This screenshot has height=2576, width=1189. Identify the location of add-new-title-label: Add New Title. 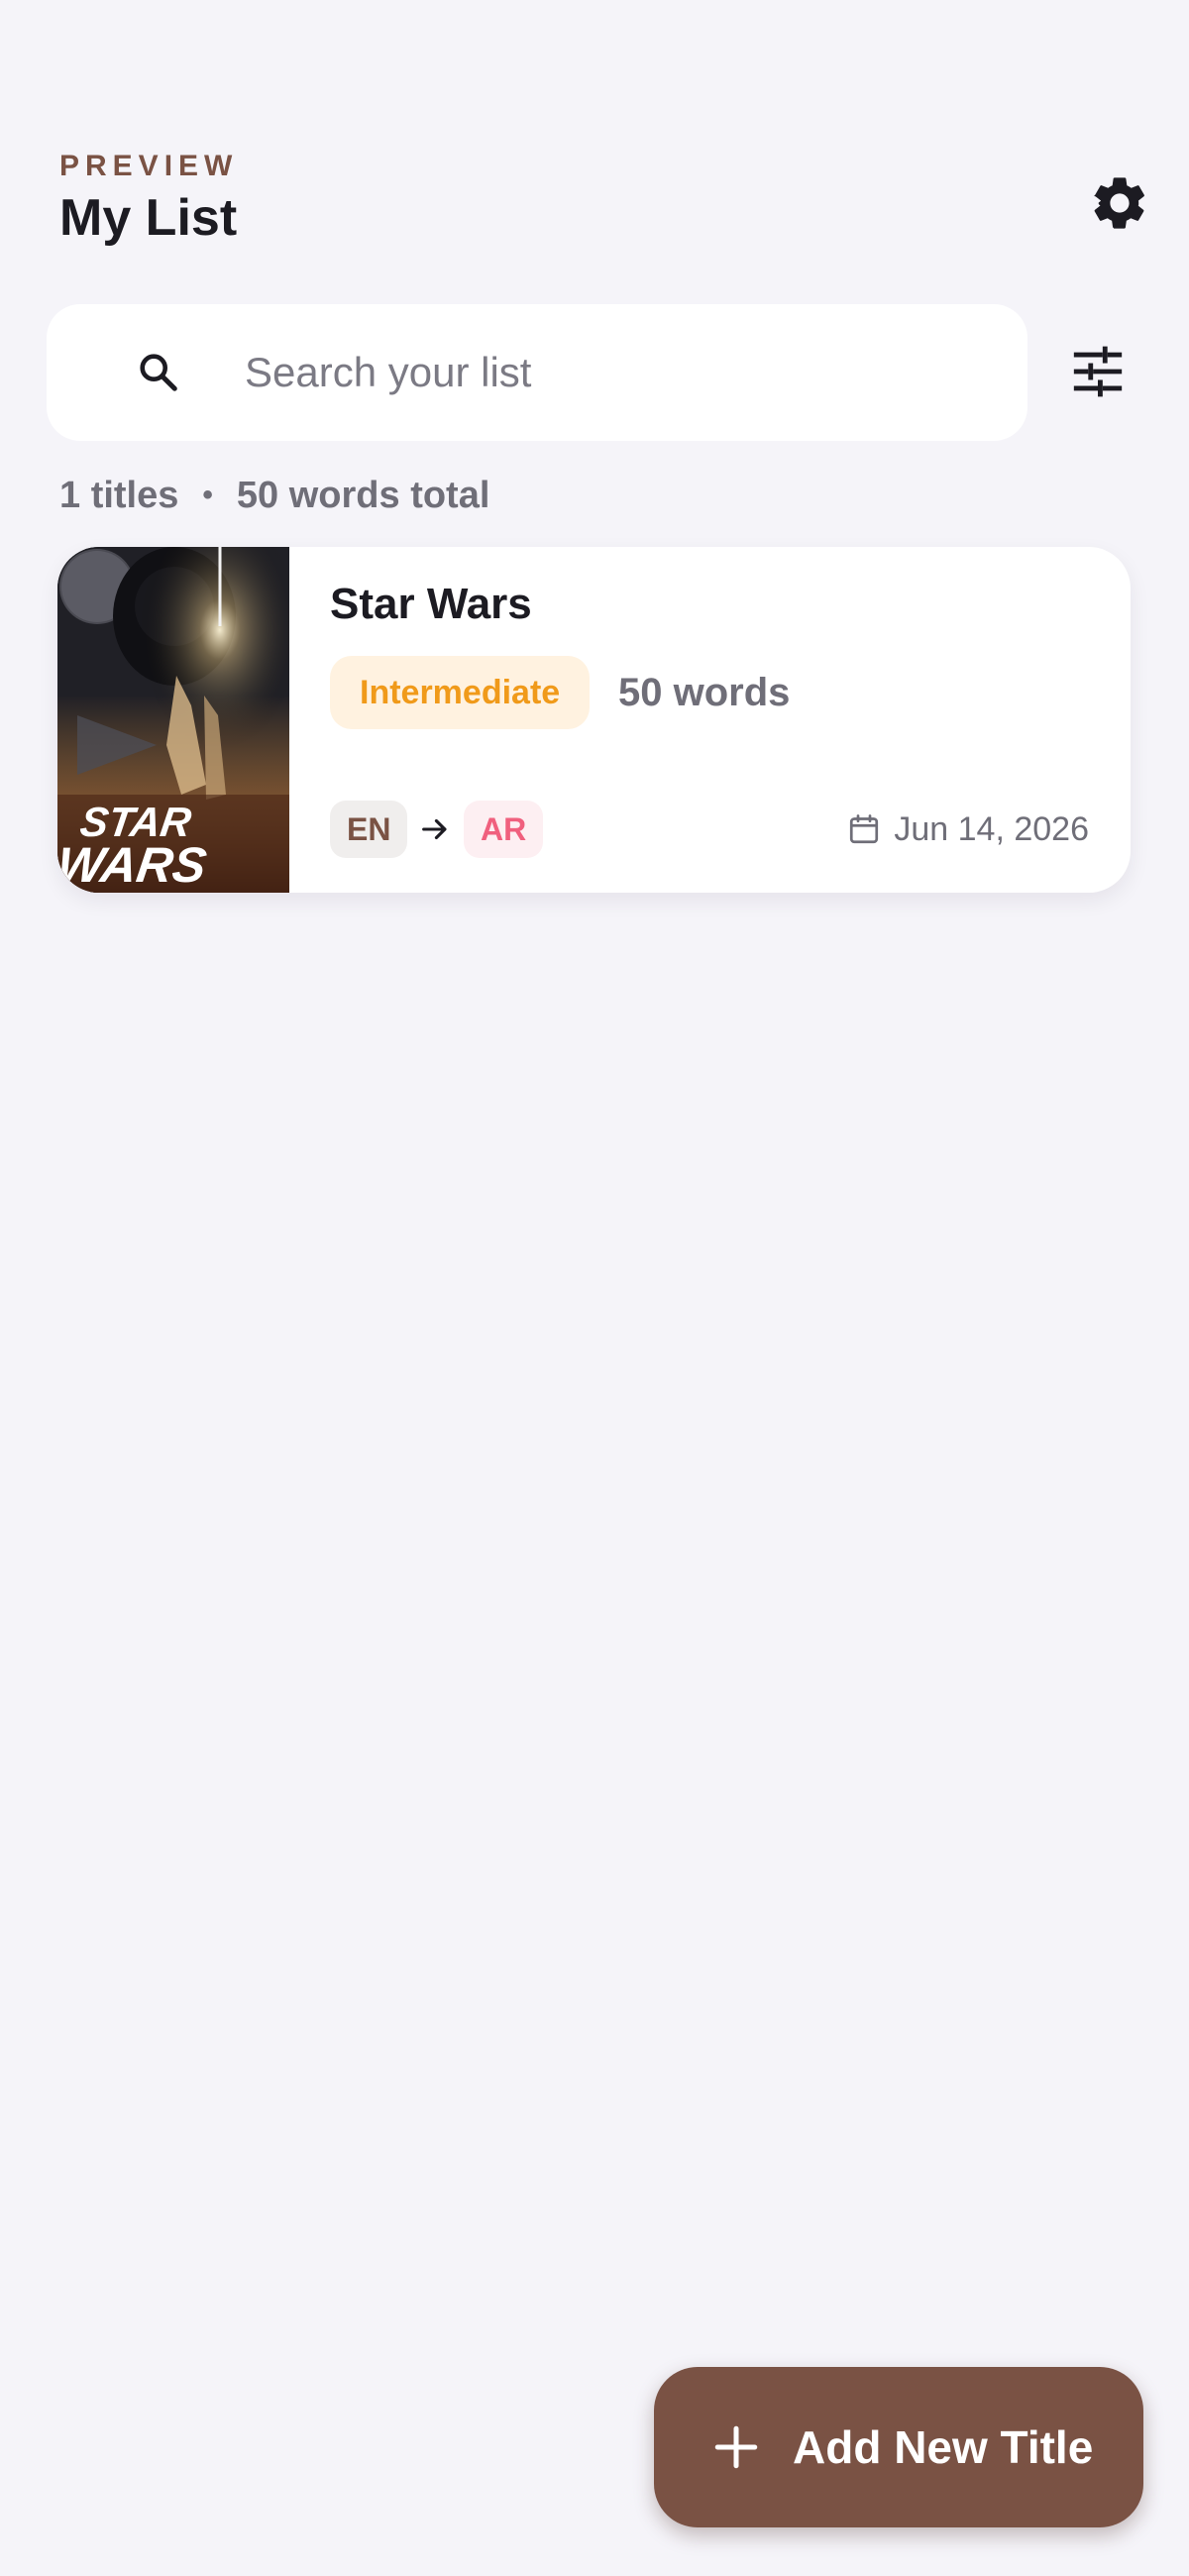
(944, 2447).